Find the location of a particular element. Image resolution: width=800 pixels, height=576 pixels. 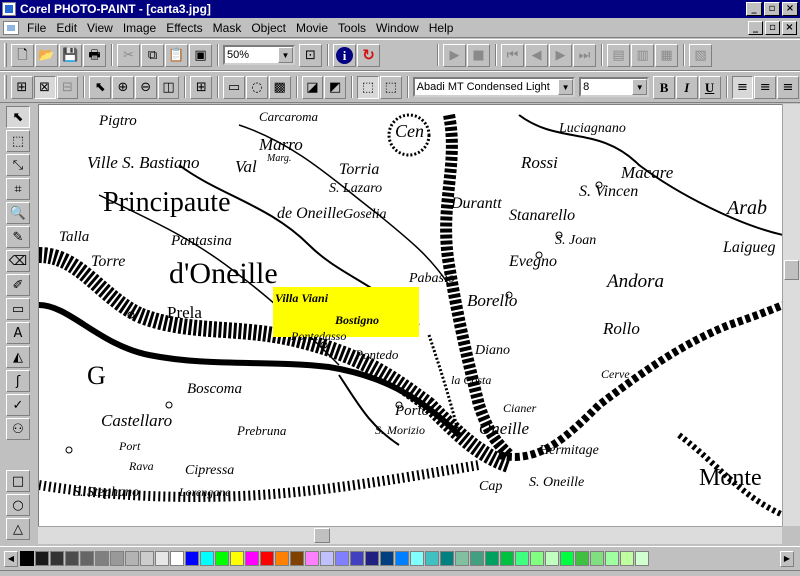

horizontal-scrollbar is located at coordinates (410, 535).